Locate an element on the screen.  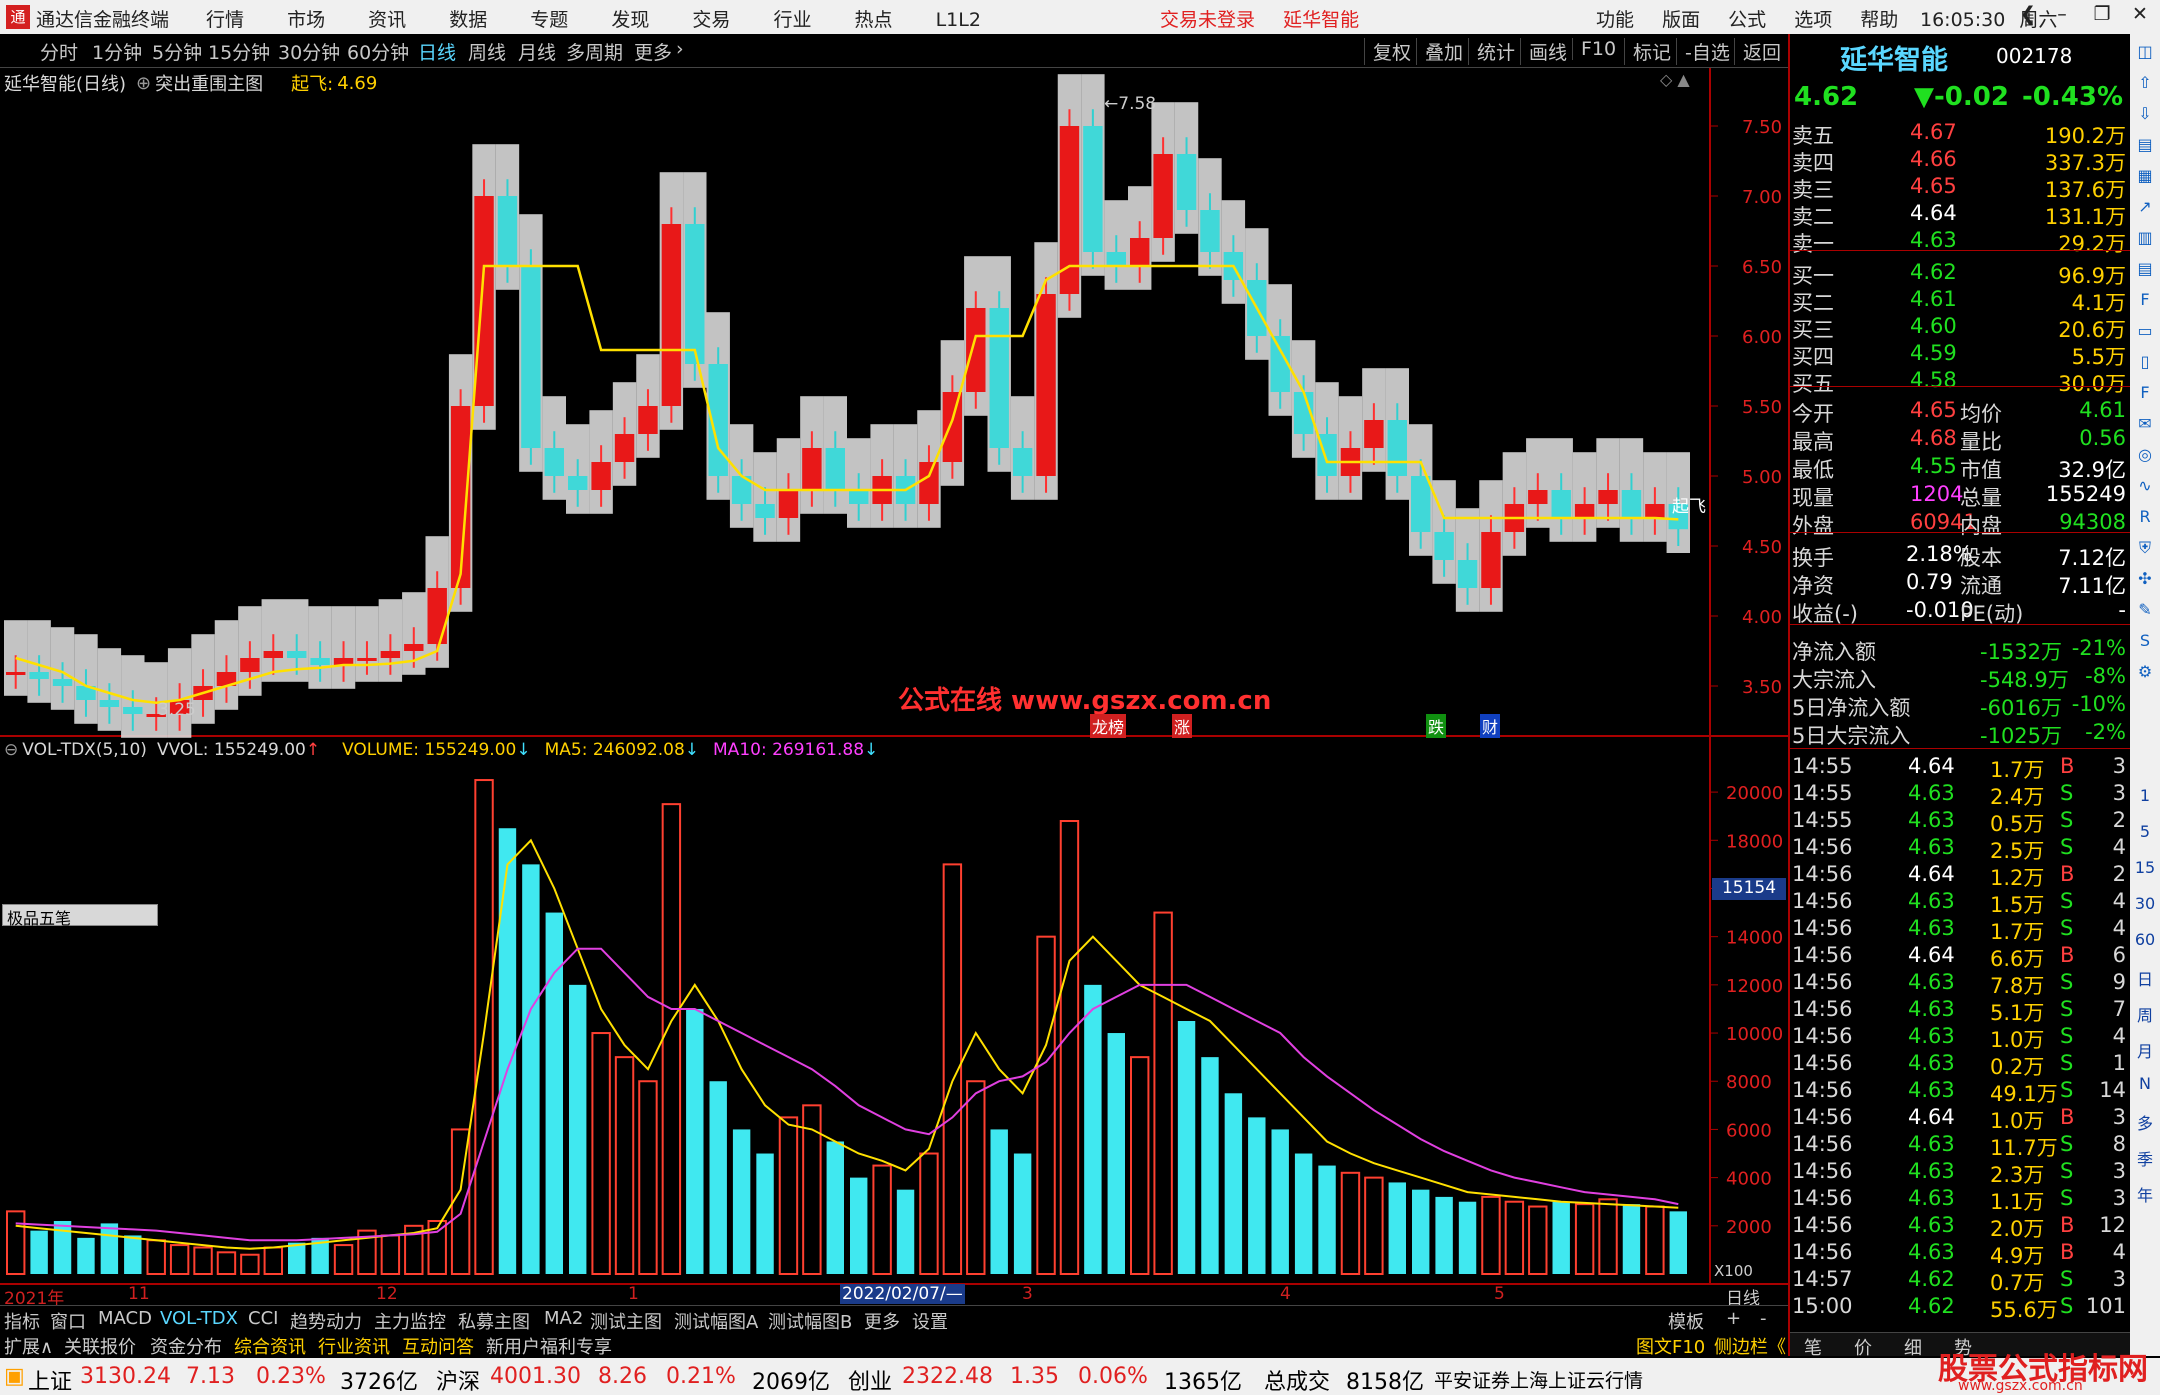
f10-icon: F is located at coordinates (2145, 305).